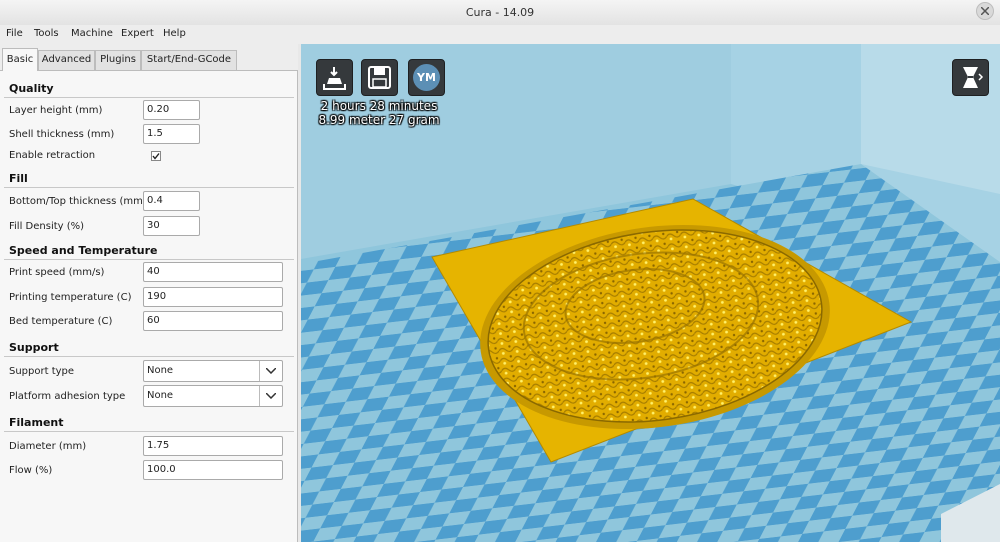 The image size is (1000, 542). What do you see at coordinates (47, 226) in the screenshot?
I see `fill-density-label: Fill Density (%)` at bounding box center [47, 226].